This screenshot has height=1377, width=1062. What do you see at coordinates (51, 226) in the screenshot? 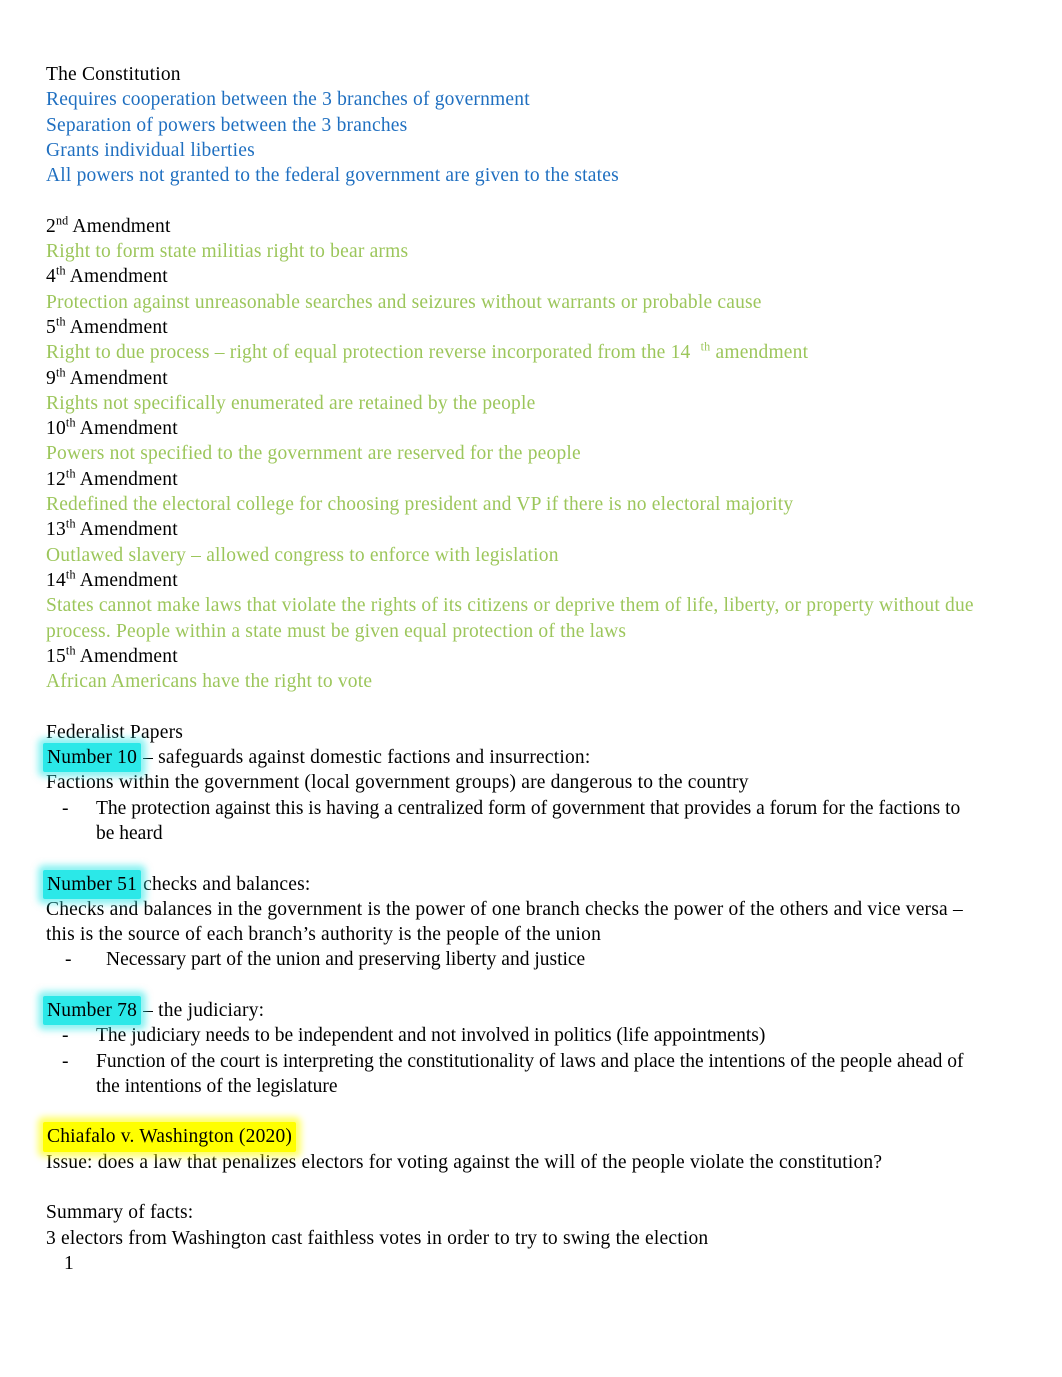
I see `amendment-number-2: 2` at bounding box center [51, 226].